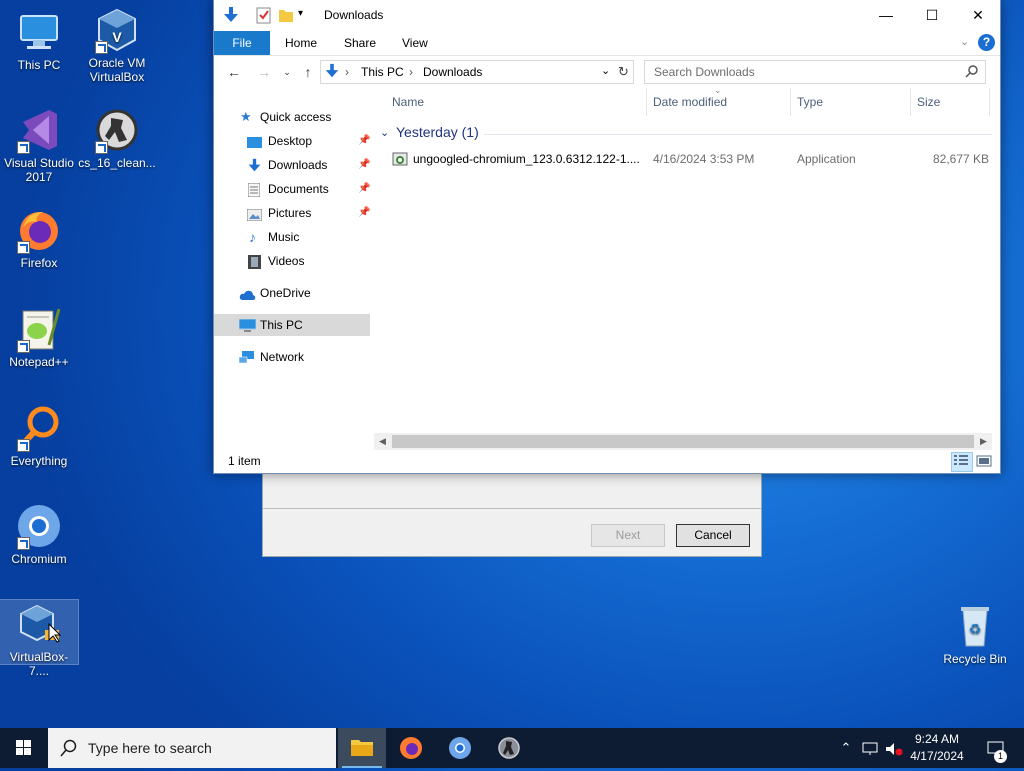  Describe the element at coordinates (360, 43) in the screenshot. I see `tab-share: Share` at that location.